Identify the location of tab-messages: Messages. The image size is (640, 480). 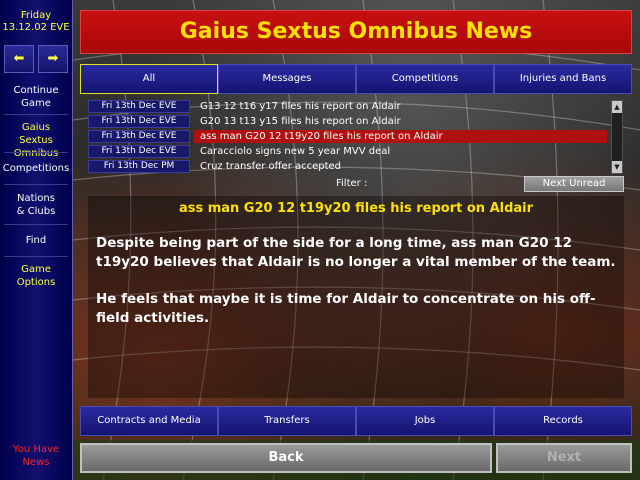
(287, 79).